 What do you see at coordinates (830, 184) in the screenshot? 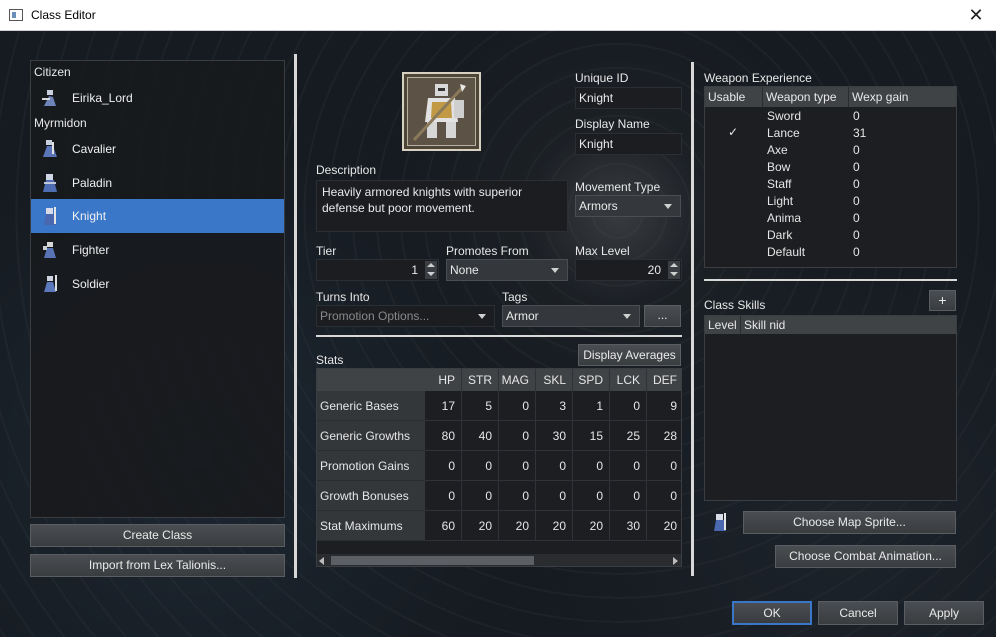
I see `table-row: Staff 0` at bounding box center [830, 184].